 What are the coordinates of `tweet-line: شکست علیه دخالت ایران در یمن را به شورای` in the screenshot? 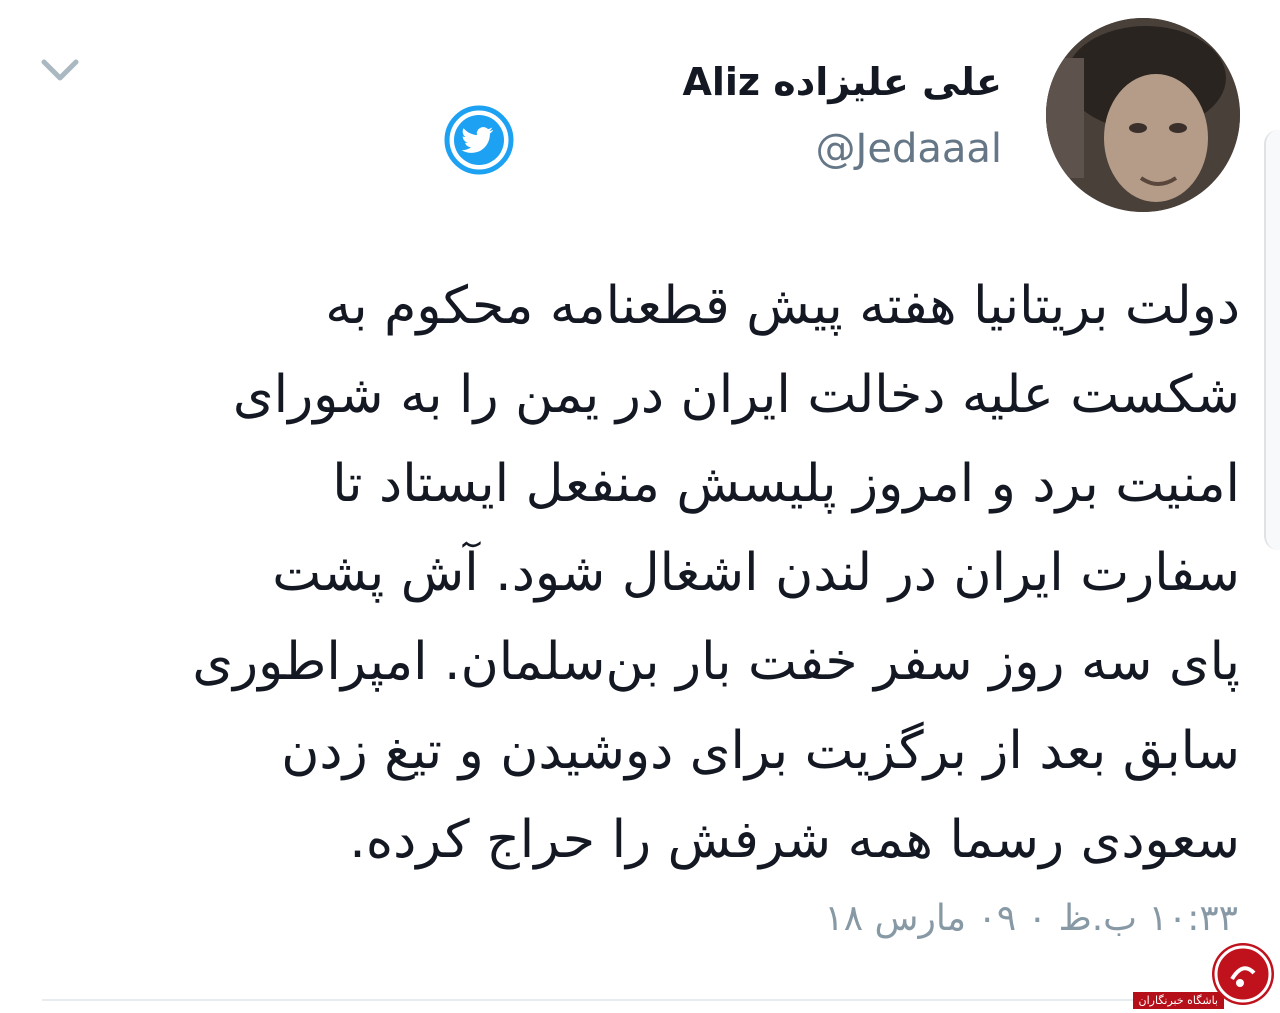 It's located at (736, 395).